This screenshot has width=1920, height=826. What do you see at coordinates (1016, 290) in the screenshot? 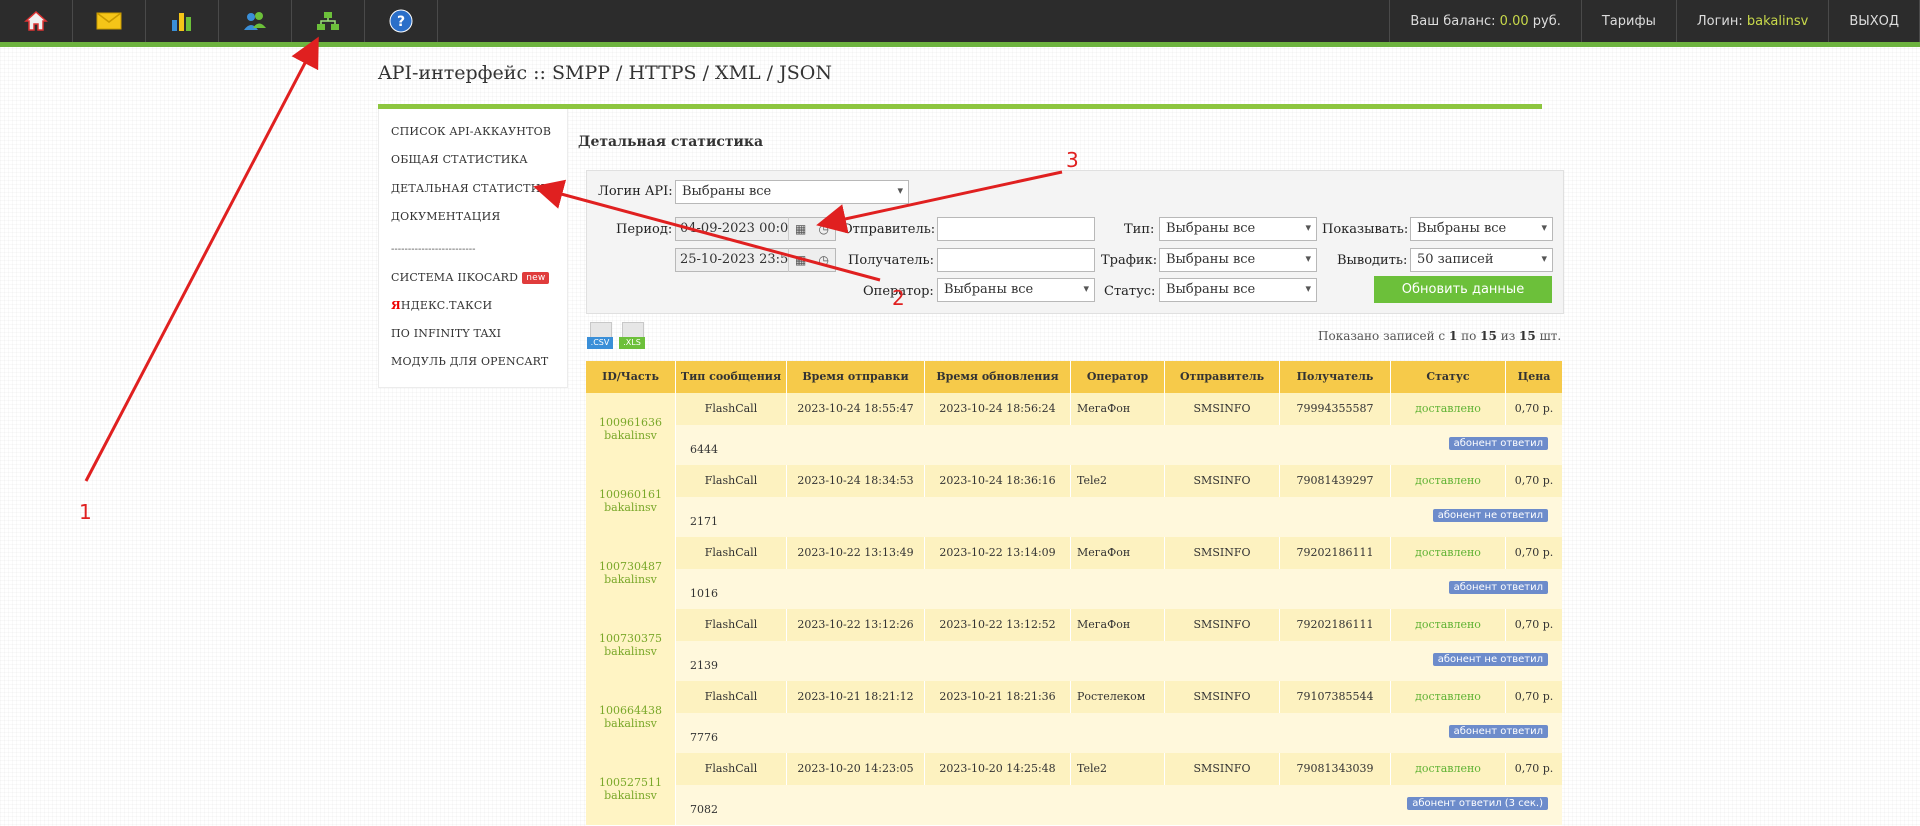
I see `operator-select: Выбраны все` at bounding box center [1016, 290].